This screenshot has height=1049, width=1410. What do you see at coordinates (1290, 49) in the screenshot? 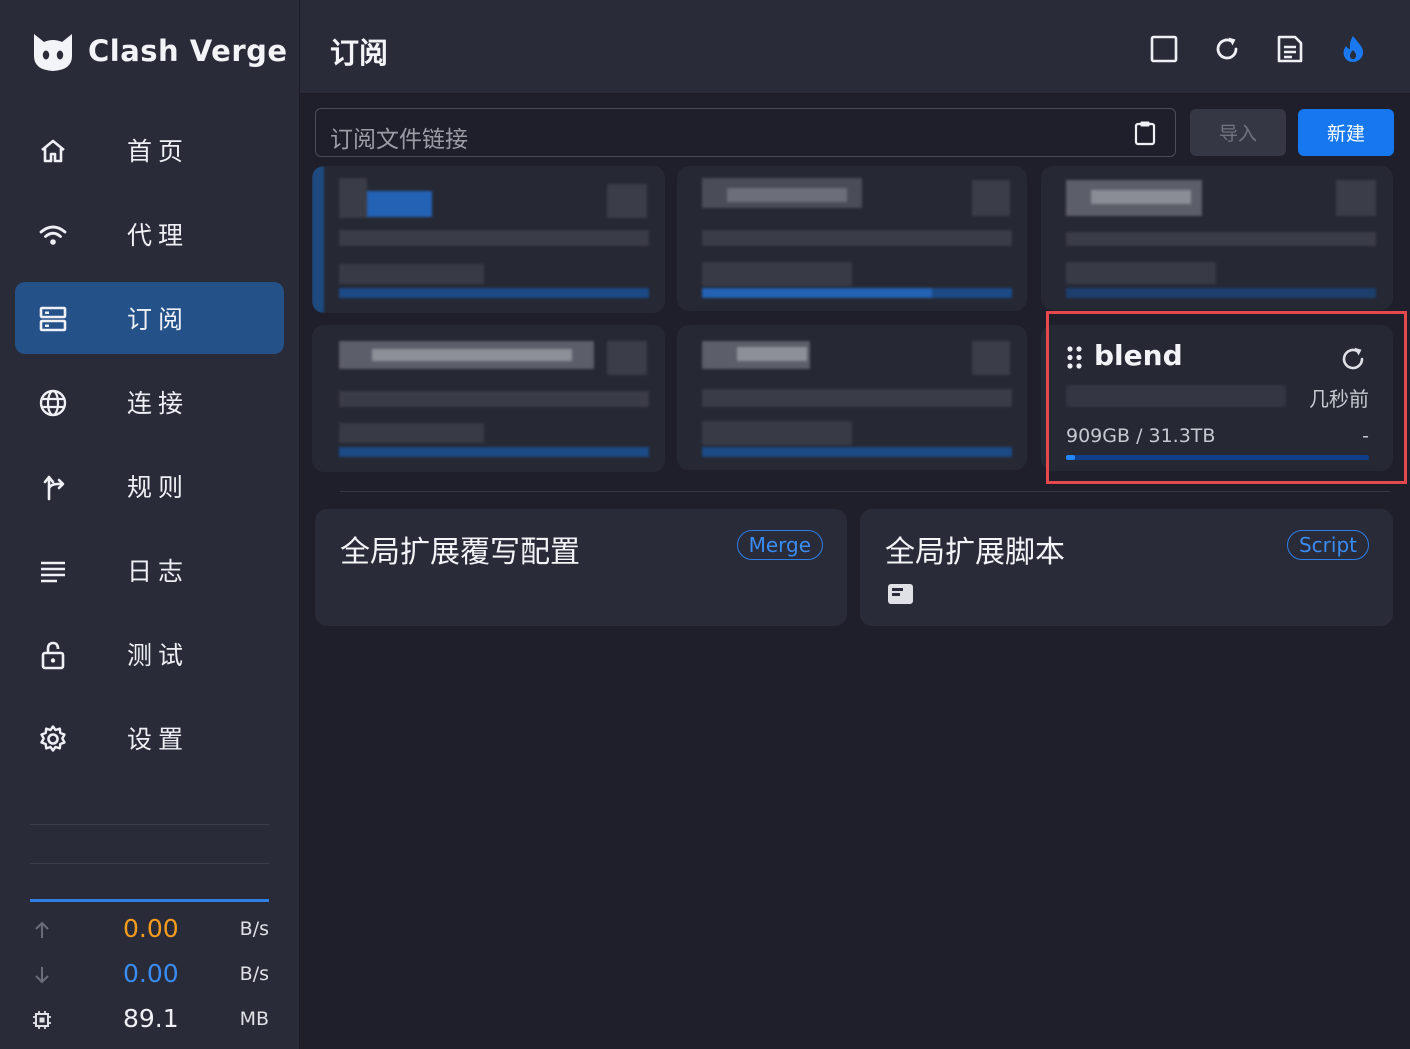
I see `file-icon` at bounding box center [1290, 49].